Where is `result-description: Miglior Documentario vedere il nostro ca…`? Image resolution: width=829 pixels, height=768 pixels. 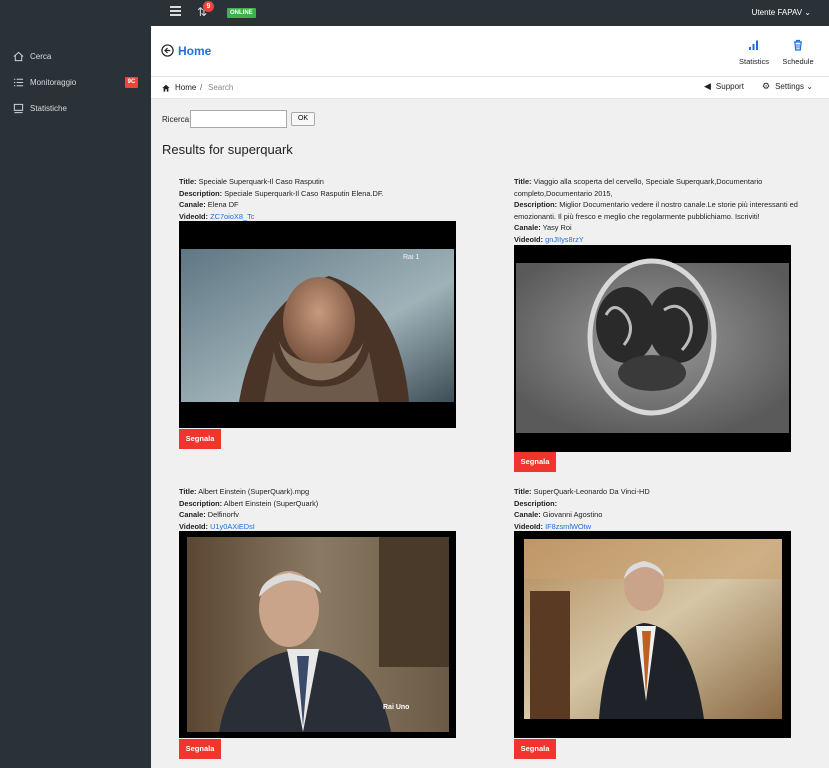 result-description: Miglior Documentario vedere il nostro ca… is located at coordinates (656, 210).